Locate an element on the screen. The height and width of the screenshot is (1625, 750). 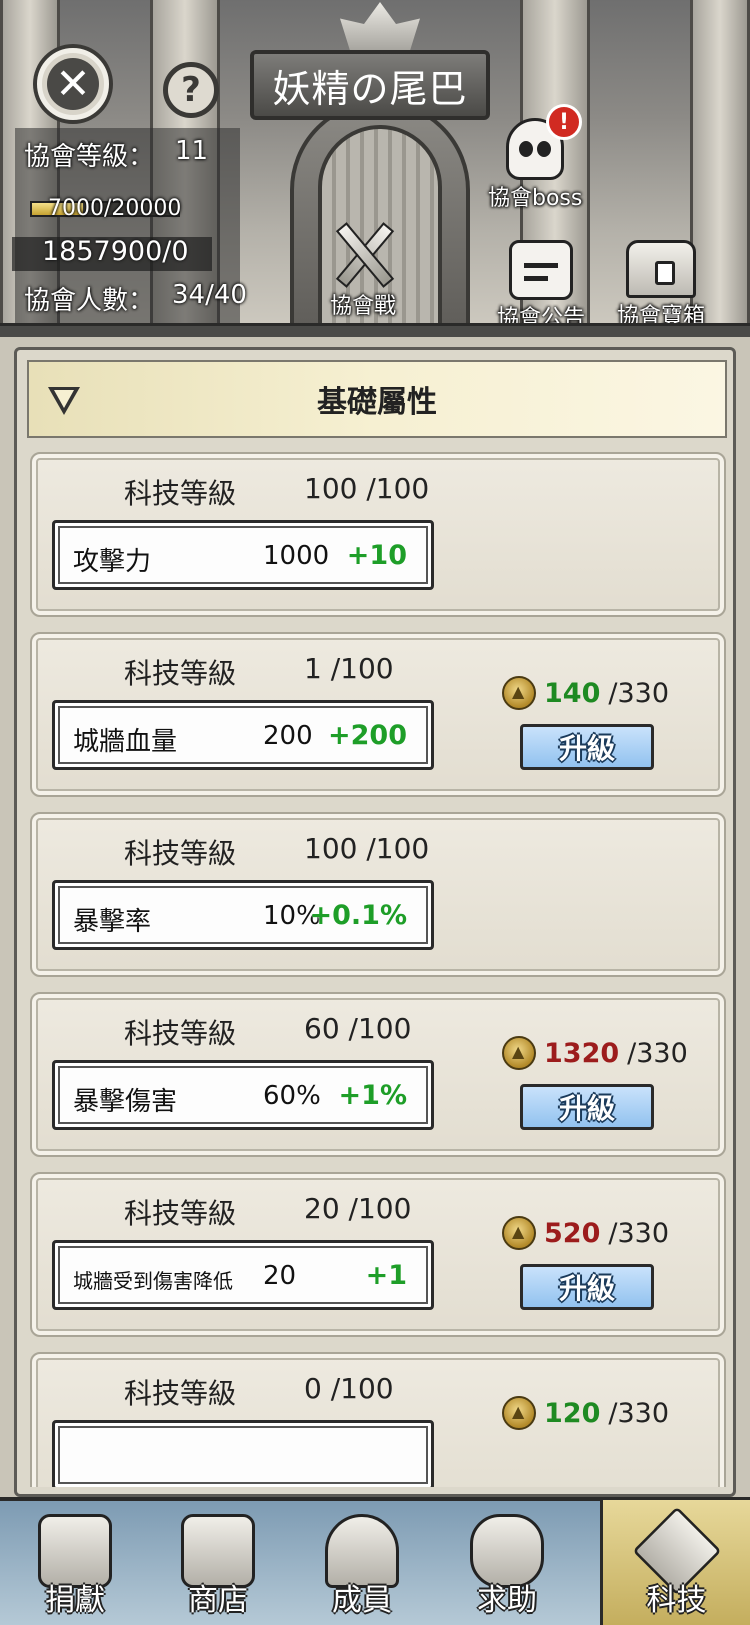
section-title: 基礎屬性 is located at coordinates (377, 402).